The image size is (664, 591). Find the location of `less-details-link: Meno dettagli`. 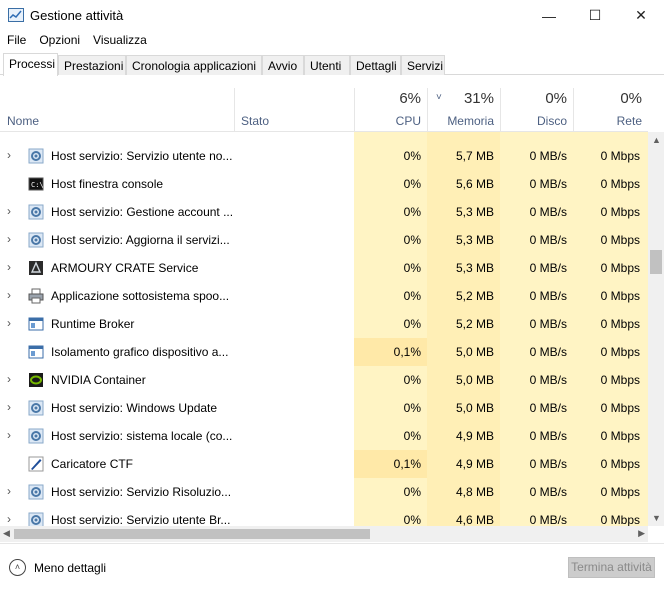

less-details-link: Meno dettagli is located at coordinates (70, 568).